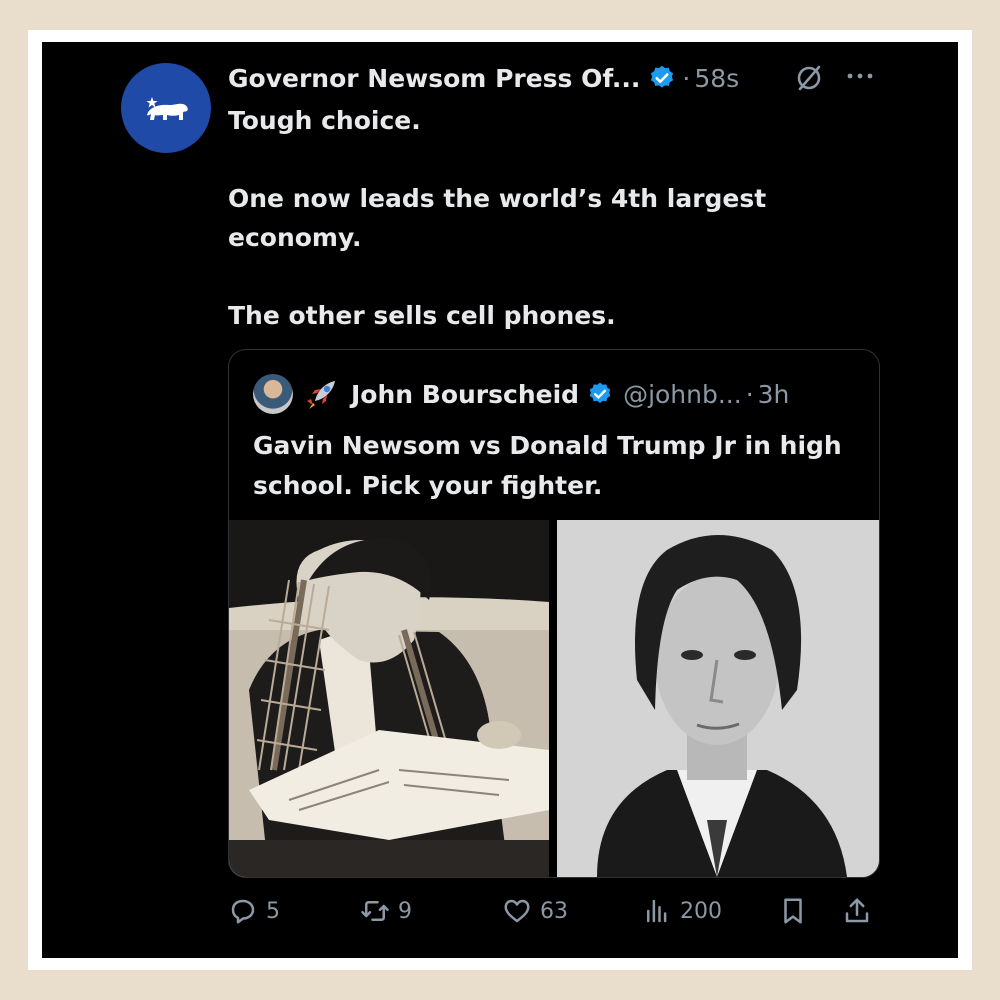 This screenshot has height=1000, width=1000. What do you see at coordinates (860, 76) in the screenshot?
I see `more-icon` at bounding box center [860, 76].